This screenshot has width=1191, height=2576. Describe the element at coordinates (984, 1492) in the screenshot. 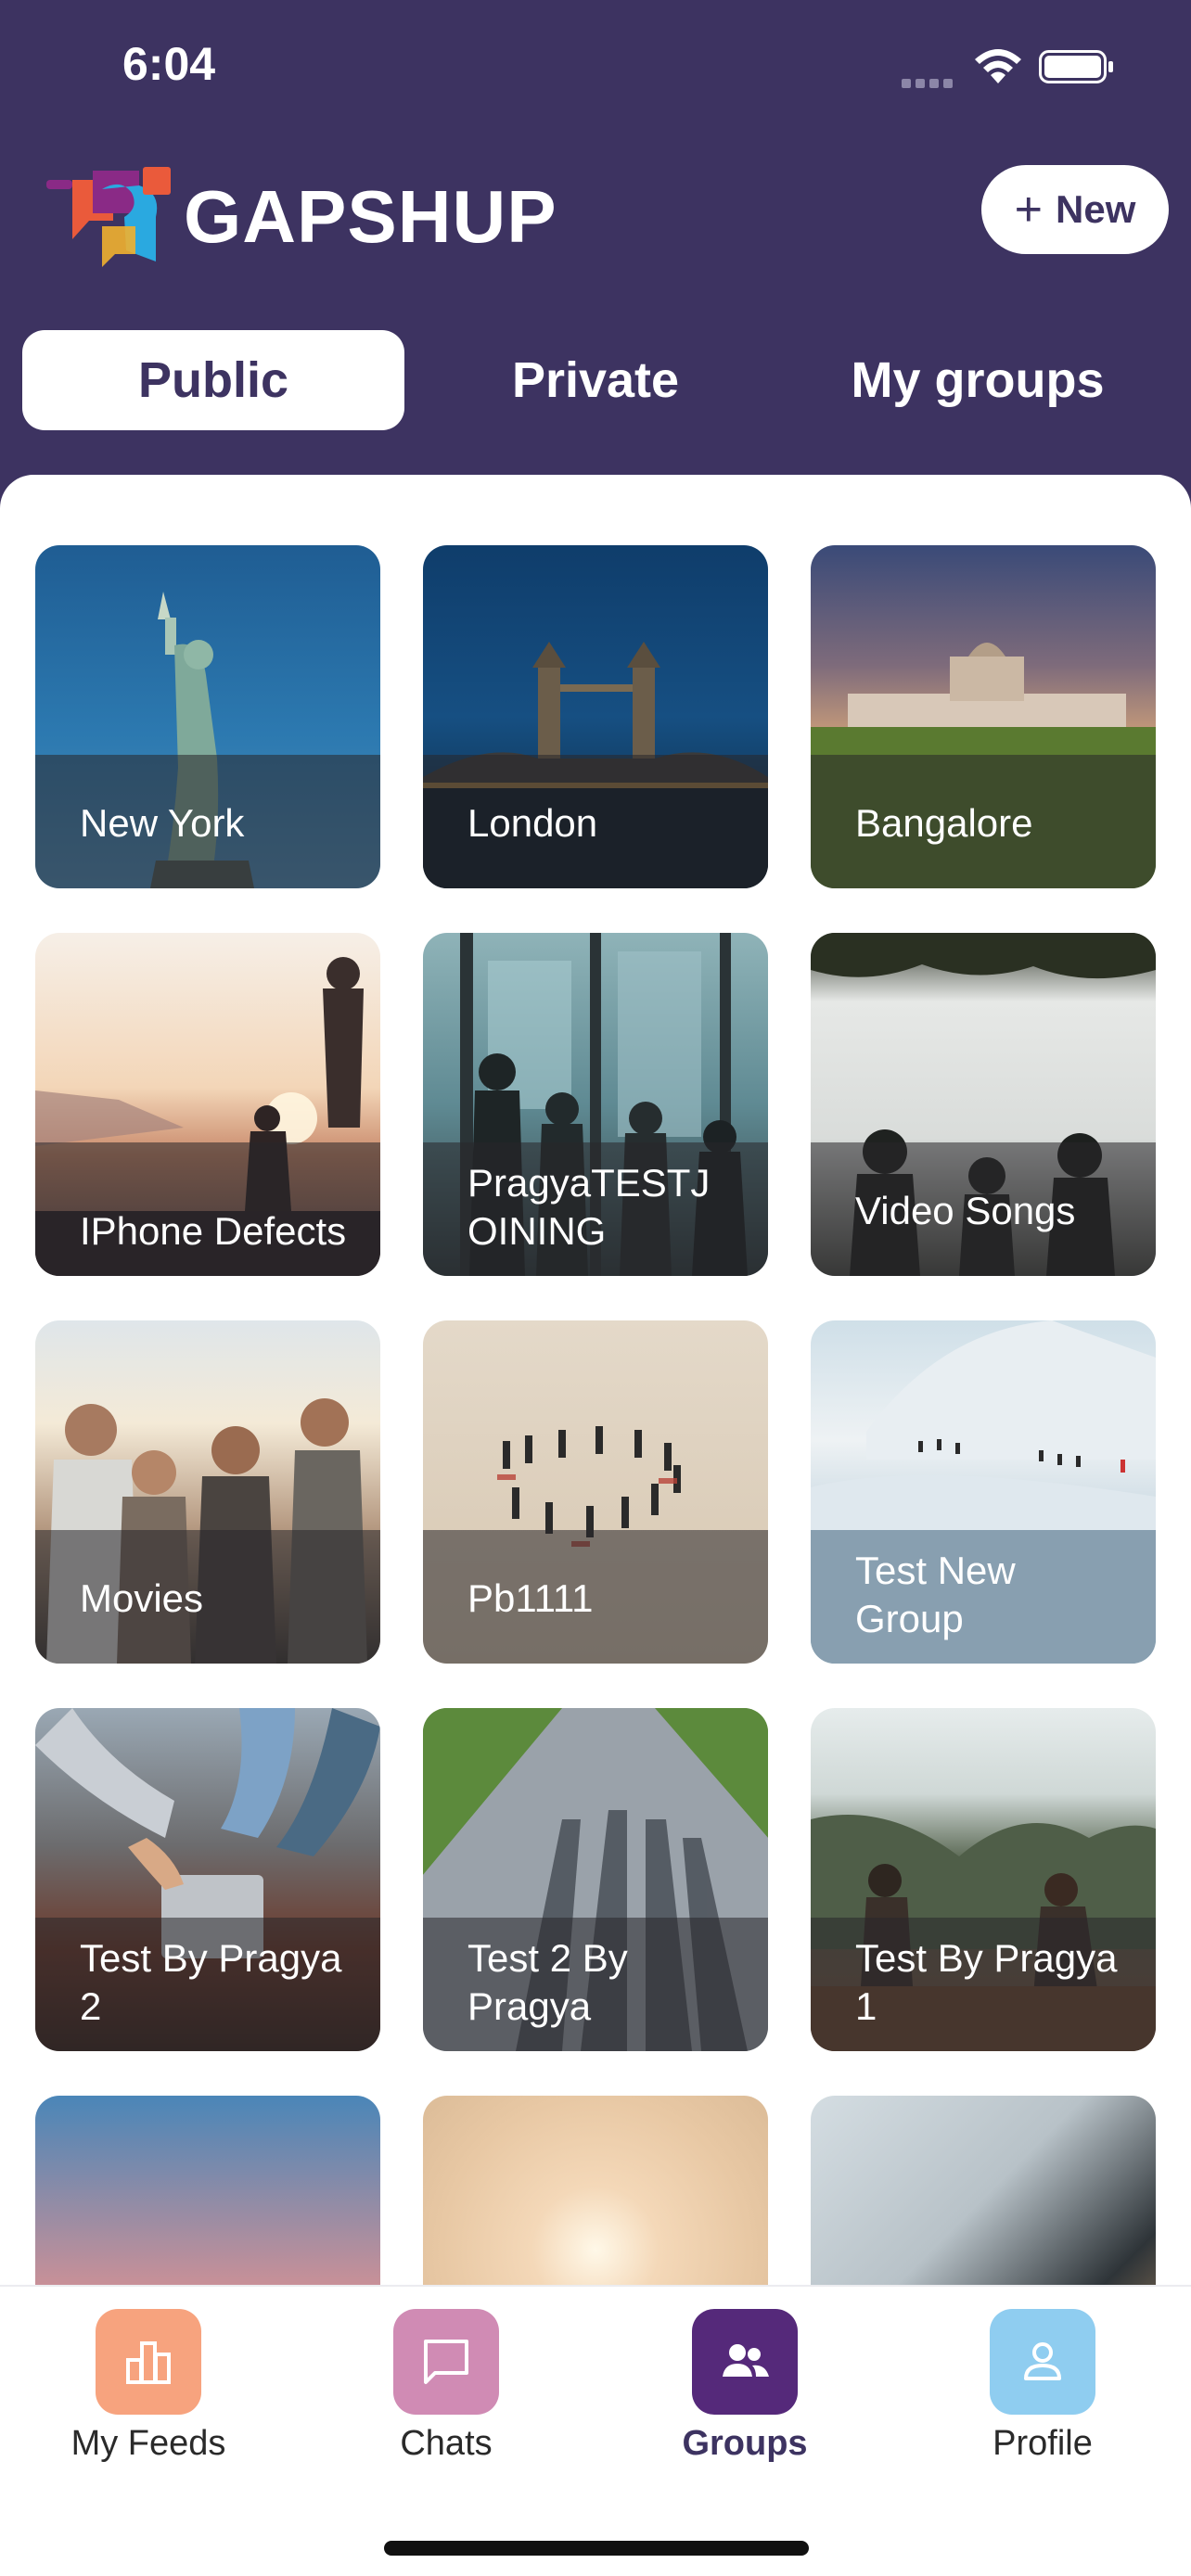

I see `group-tile-test-new-group: Test New Group` at that location.